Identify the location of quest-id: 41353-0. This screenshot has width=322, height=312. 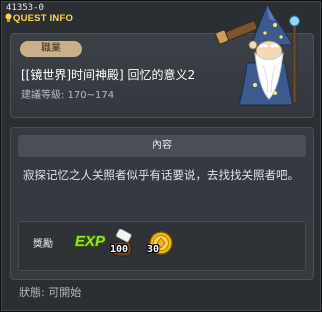
(25, 8).